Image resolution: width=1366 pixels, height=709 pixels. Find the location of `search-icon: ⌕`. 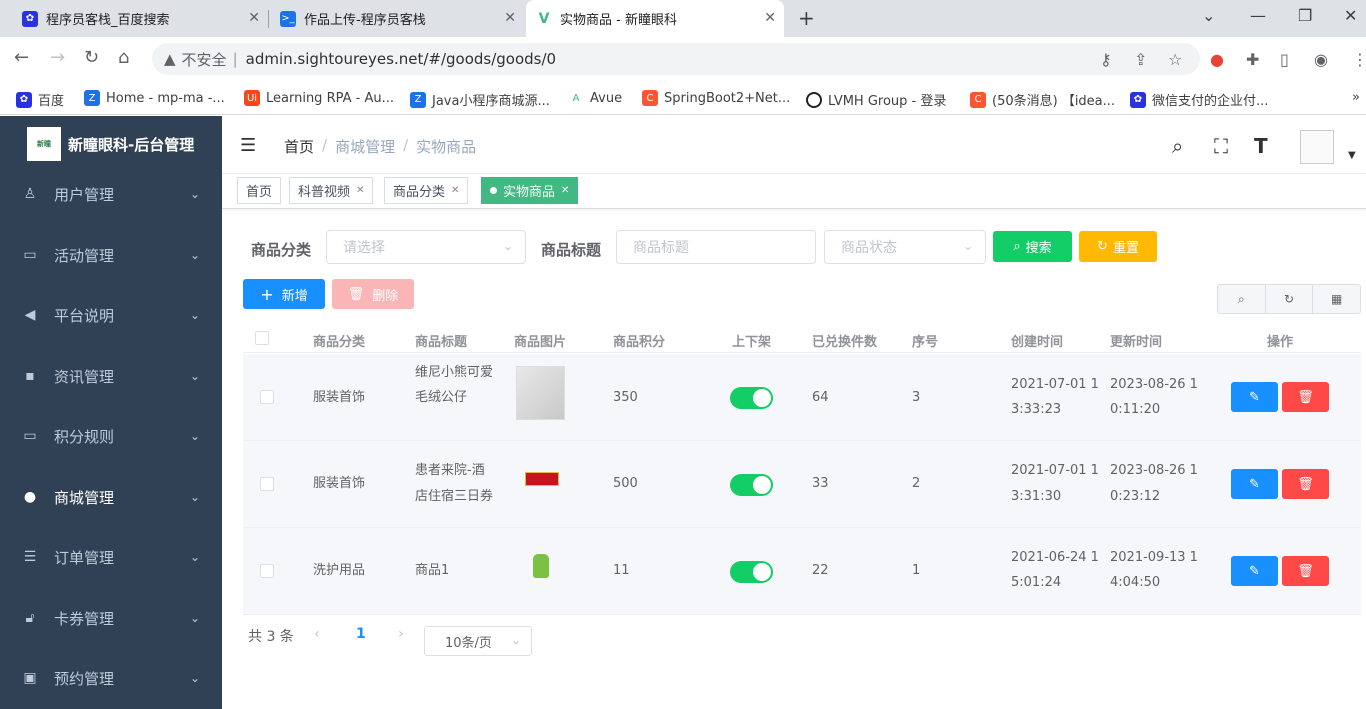

search-icon: ⌕ is located at coordinates (1177, 146).